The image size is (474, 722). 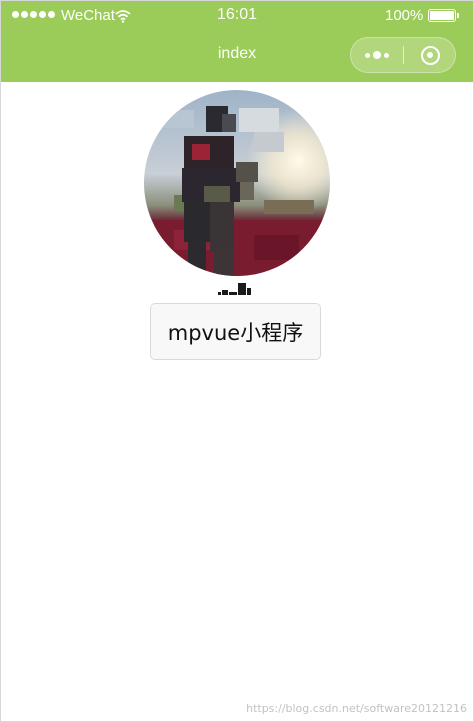 I want to click on watermark: https://blog.csdn.net/software20121216, so click(x=356, y=708).